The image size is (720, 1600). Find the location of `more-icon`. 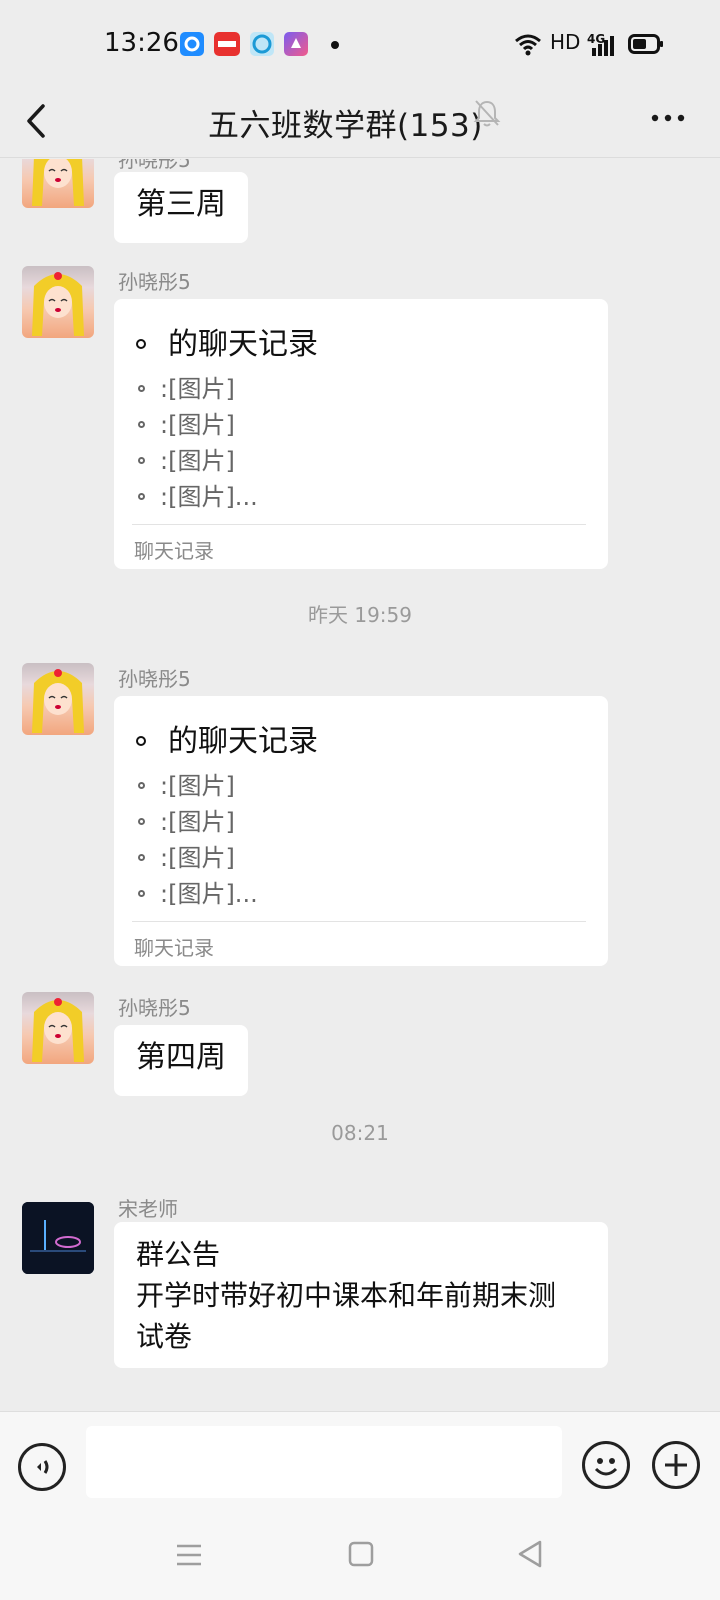

more-icon is located at coordinates (668, 117).